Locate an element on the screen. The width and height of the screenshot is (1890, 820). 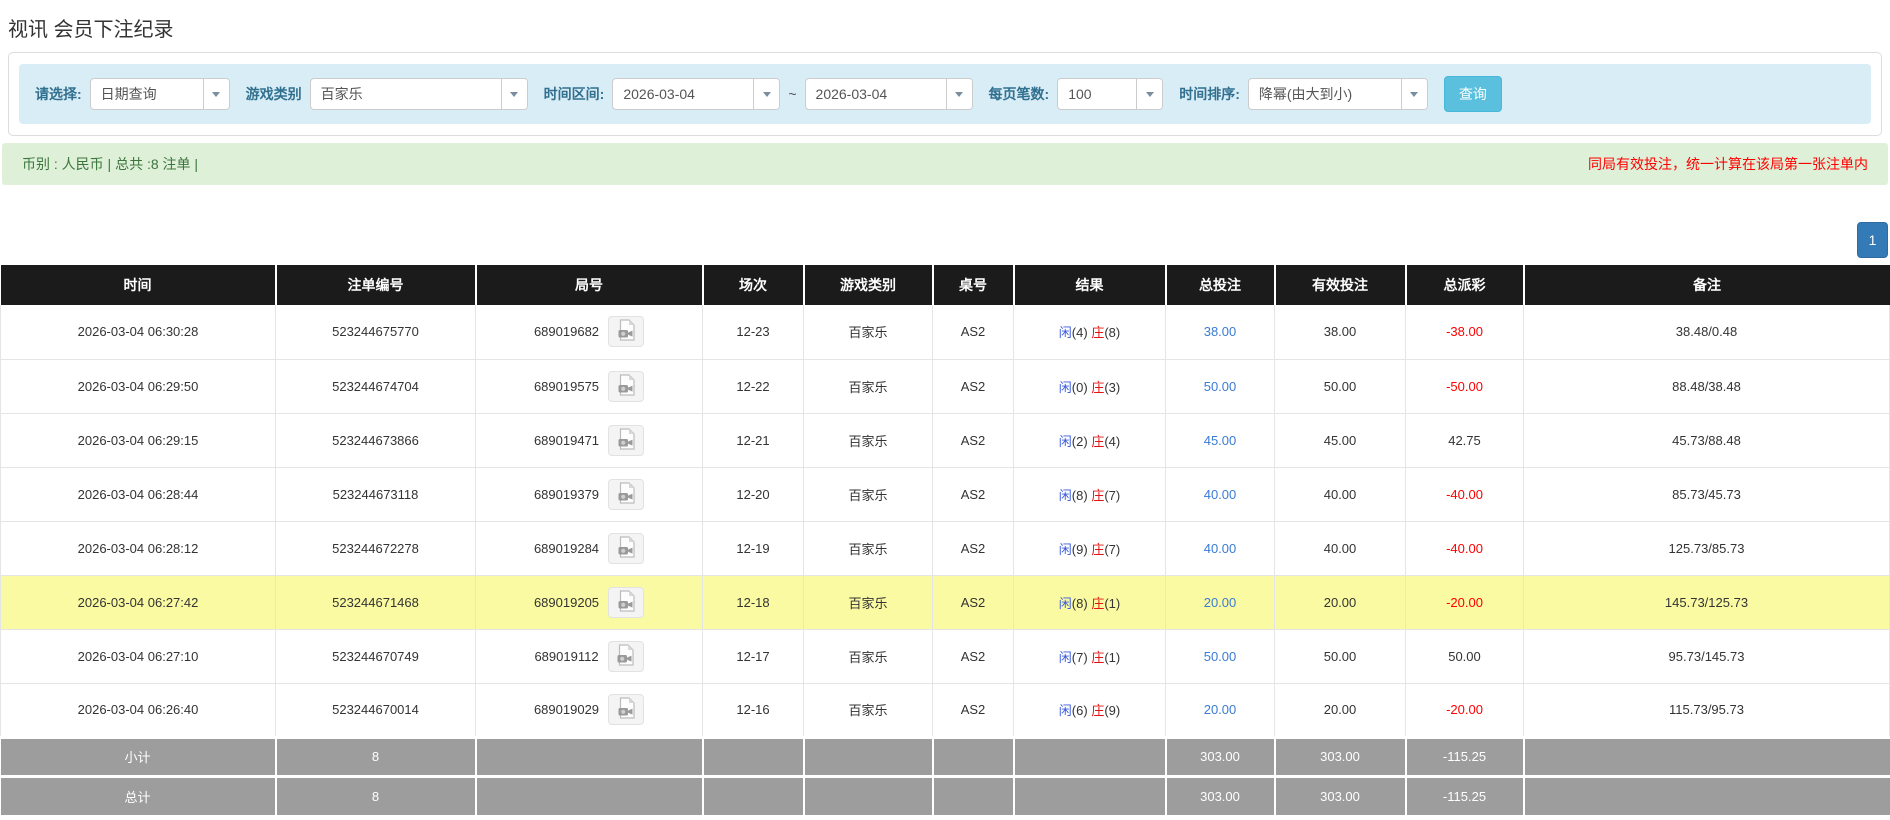
subtotal-empty-table is located at coordinates (973, 755).